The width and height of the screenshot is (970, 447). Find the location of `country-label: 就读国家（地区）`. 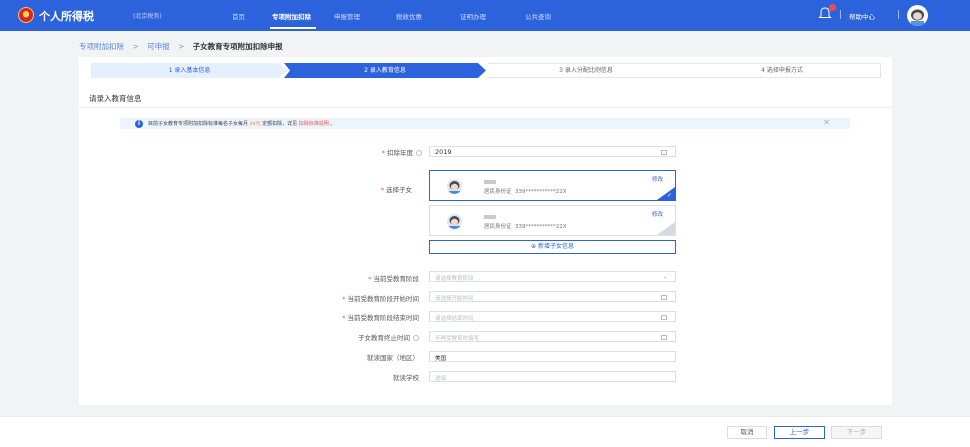

country-label: 就读国家（地区） is located at coordinates (364, 357).